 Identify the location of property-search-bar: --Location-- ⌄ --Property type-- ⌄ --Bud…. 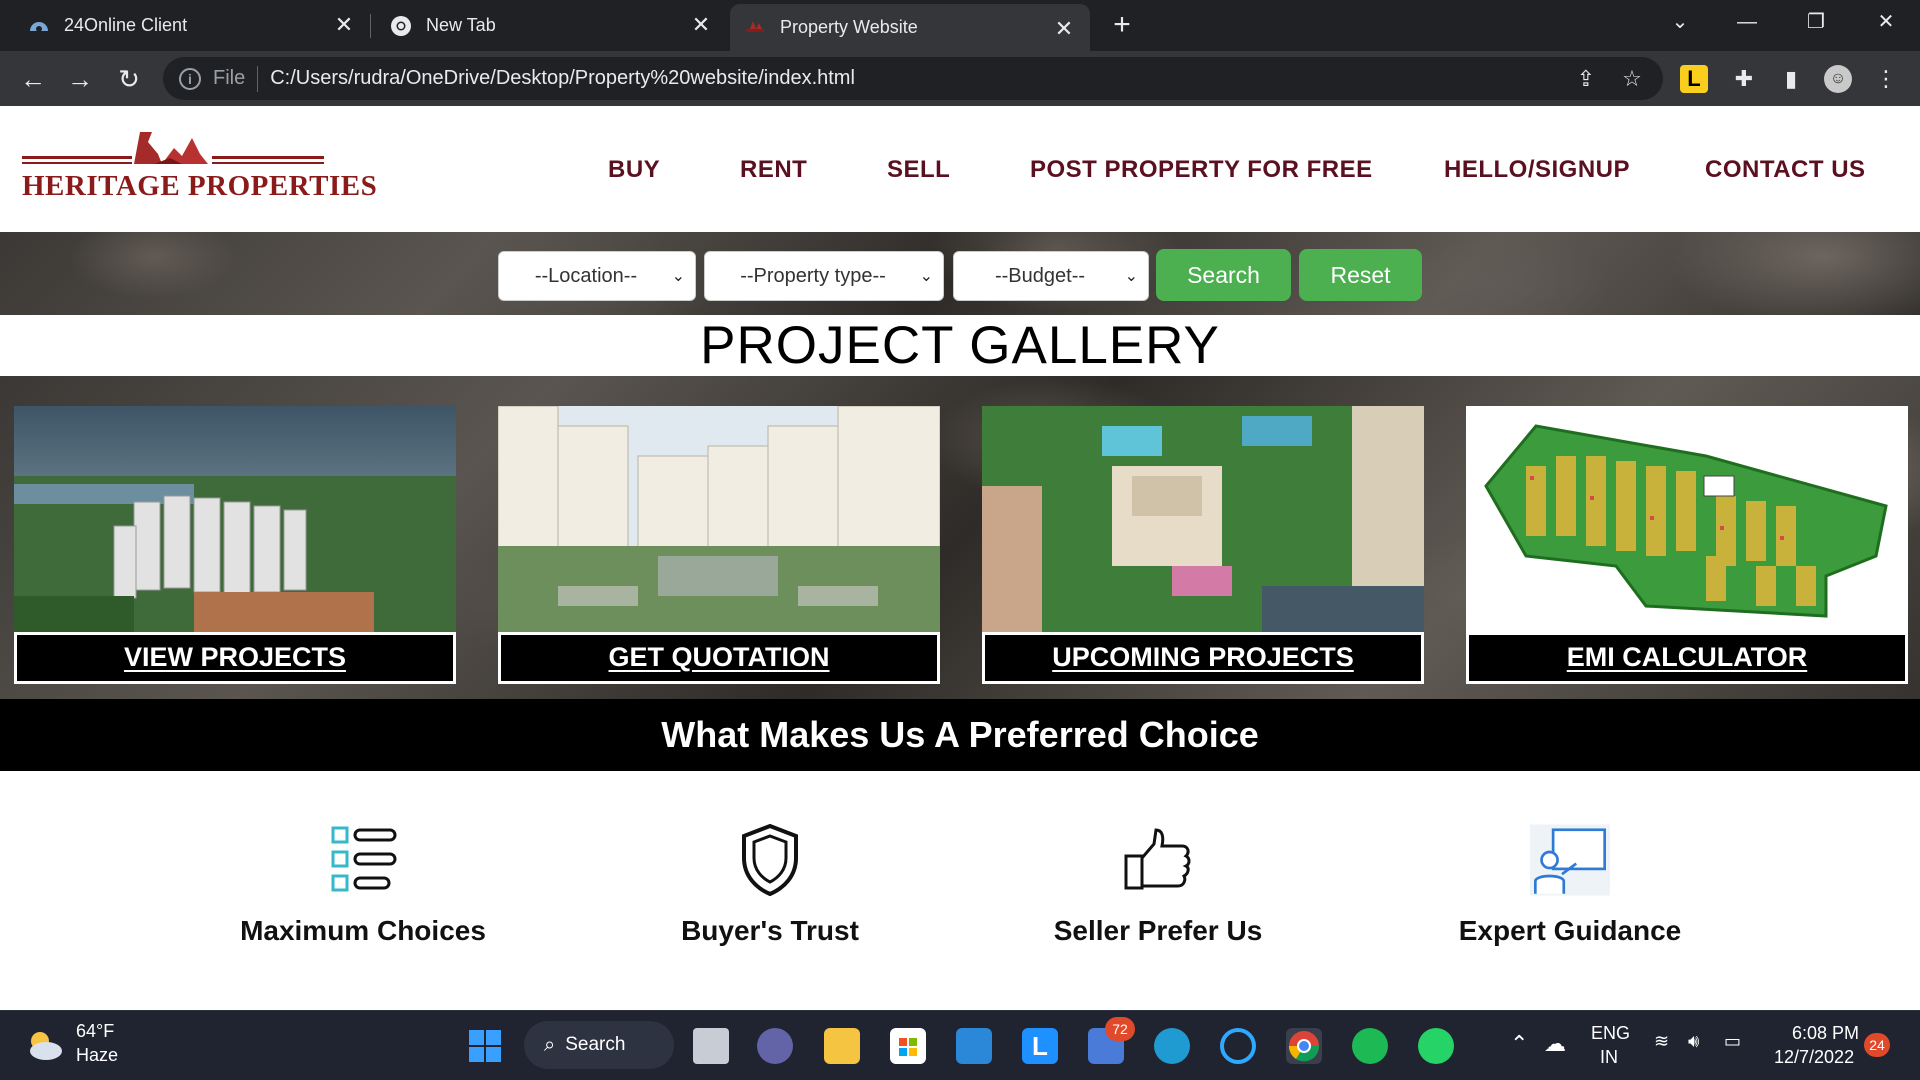
(960, 273).